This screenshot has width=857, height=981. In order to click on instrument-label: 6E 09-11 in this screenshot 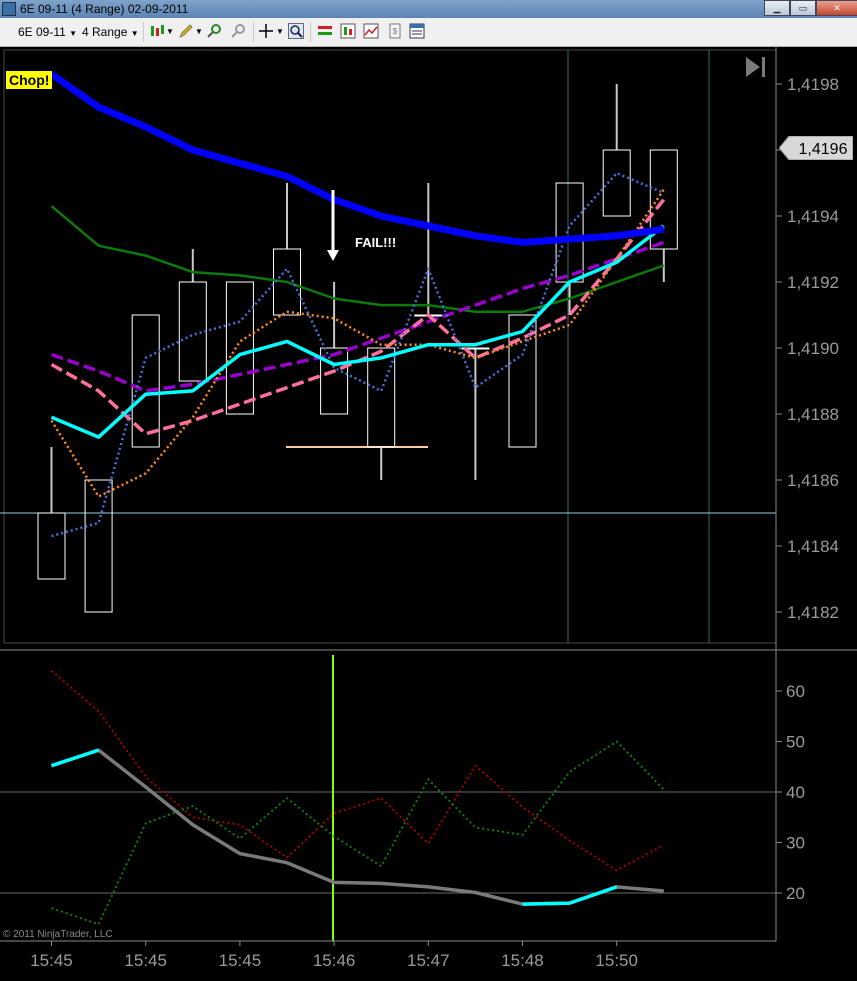, I will do `click(42, 32)`.